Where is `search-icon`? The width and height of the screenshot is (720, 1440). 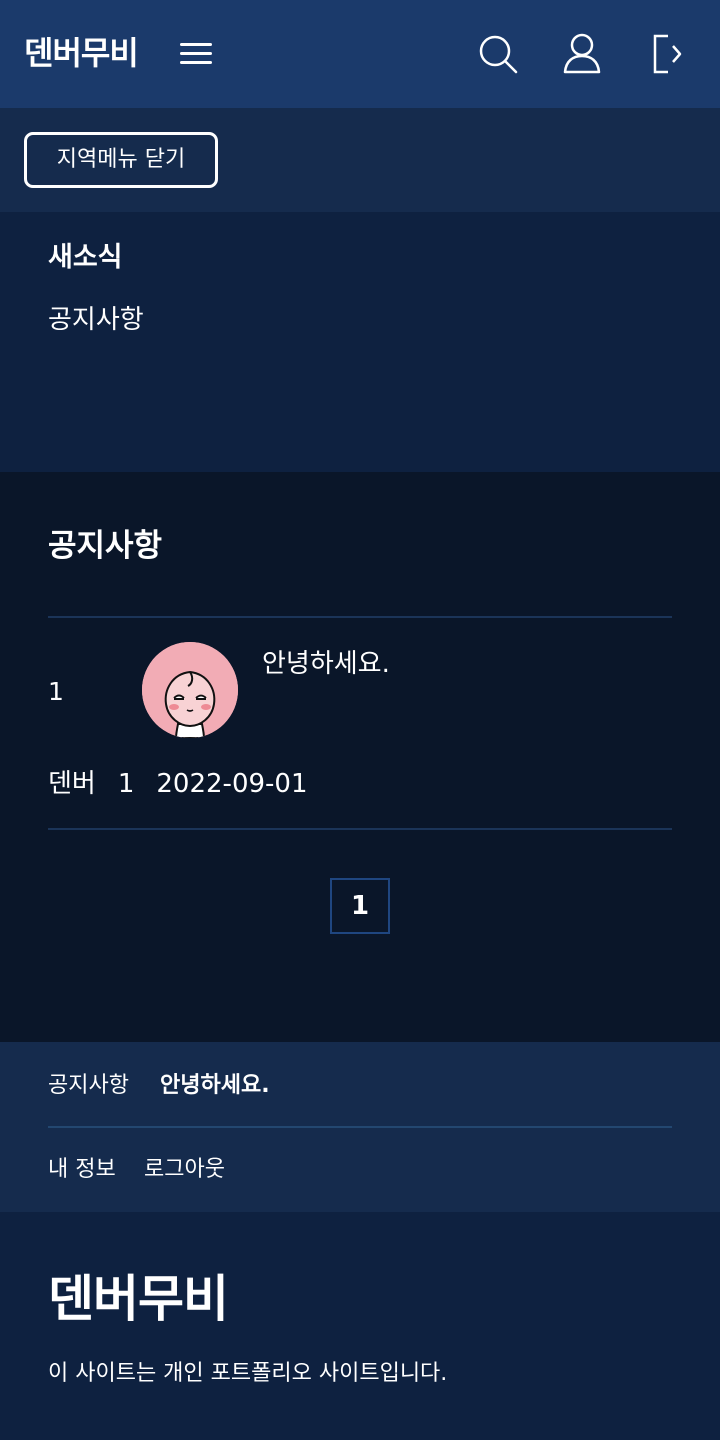
search-icon is located at coordinates (498, 54).